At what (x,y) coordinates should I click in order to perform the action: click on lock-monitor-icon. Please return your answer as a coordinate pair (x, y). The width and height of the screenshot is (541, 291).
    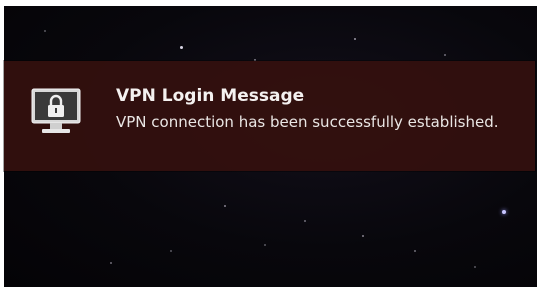
    Looking at the image, I should click on (56, 112).